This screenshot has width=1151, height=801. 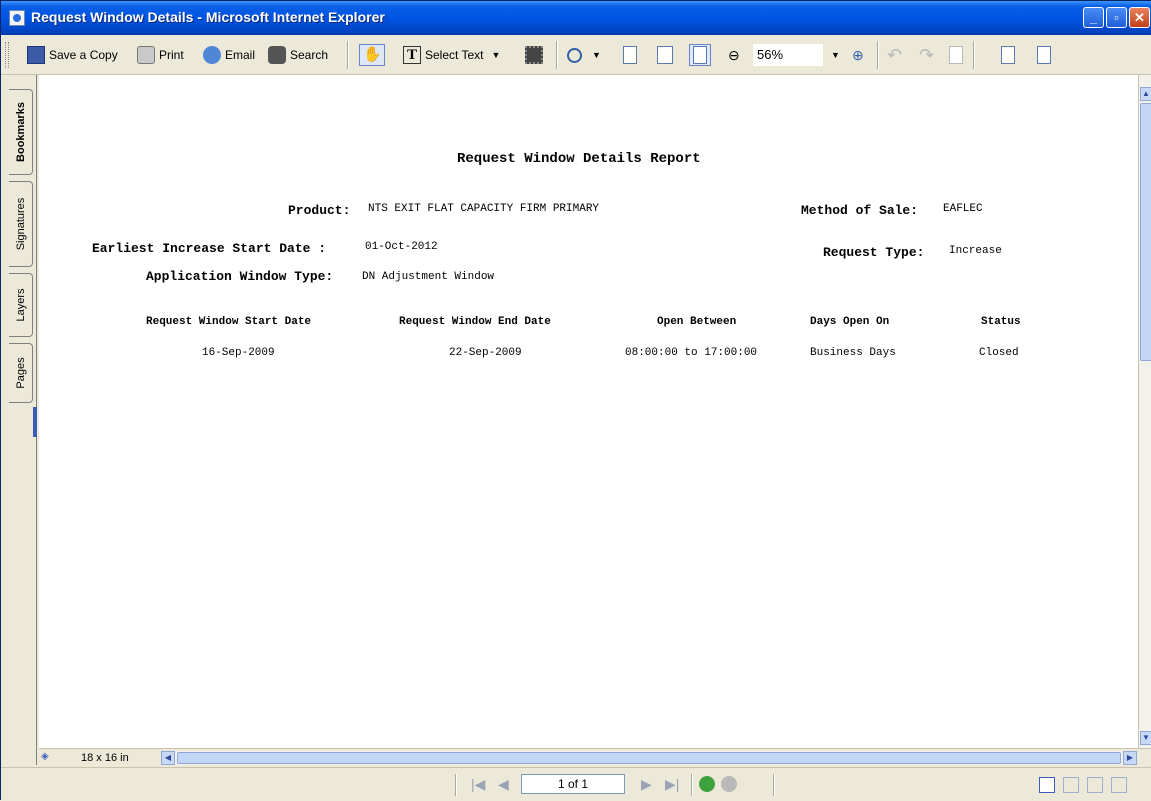 I want to click on actual-size-button, so click(x=630, y=55).